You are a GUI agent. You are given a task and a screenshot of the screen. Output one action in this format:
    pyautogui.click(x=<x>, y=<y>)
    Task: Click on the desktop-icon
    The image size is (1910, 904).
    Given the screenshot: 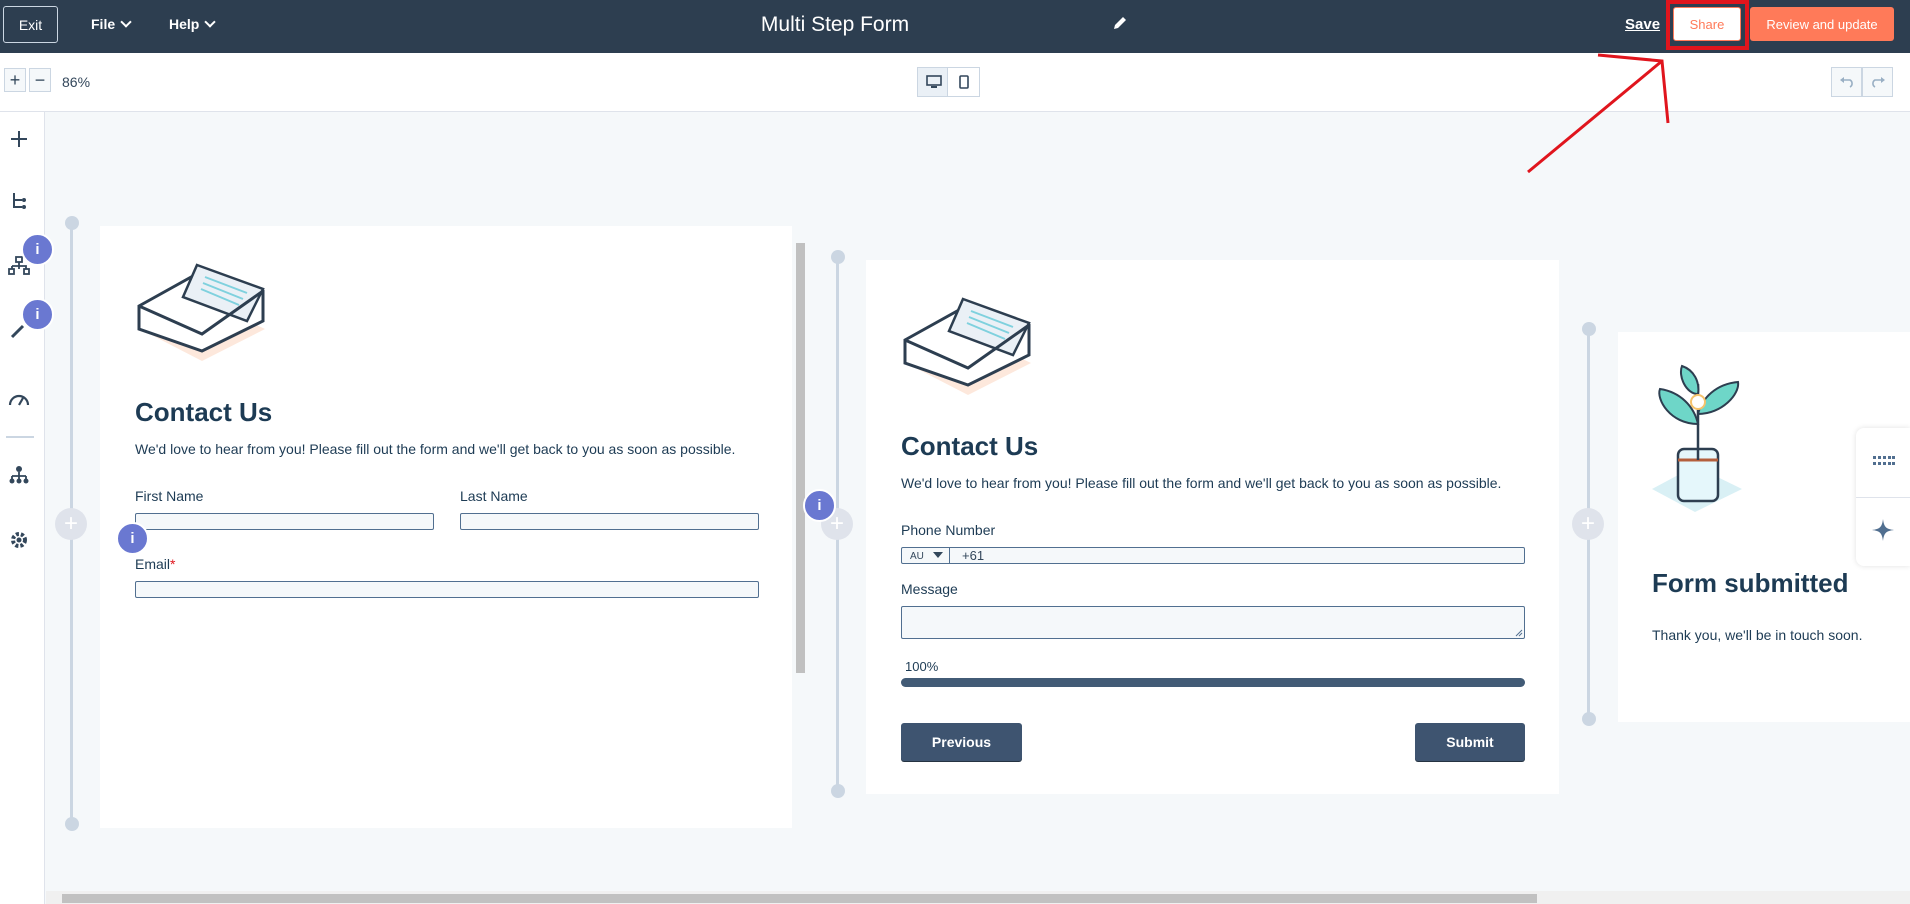 What is the action you would take?
    pyautogui.click(x=933, y=81)
    